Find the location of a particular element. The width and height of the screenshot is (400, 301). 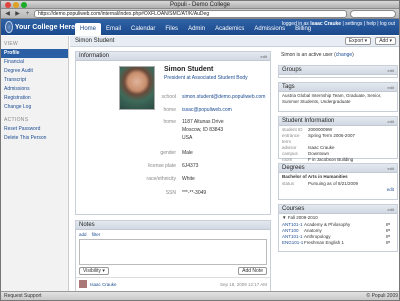

term-toggle: ▼ Fall 2009-2010 is located at coordinates (338, 218).